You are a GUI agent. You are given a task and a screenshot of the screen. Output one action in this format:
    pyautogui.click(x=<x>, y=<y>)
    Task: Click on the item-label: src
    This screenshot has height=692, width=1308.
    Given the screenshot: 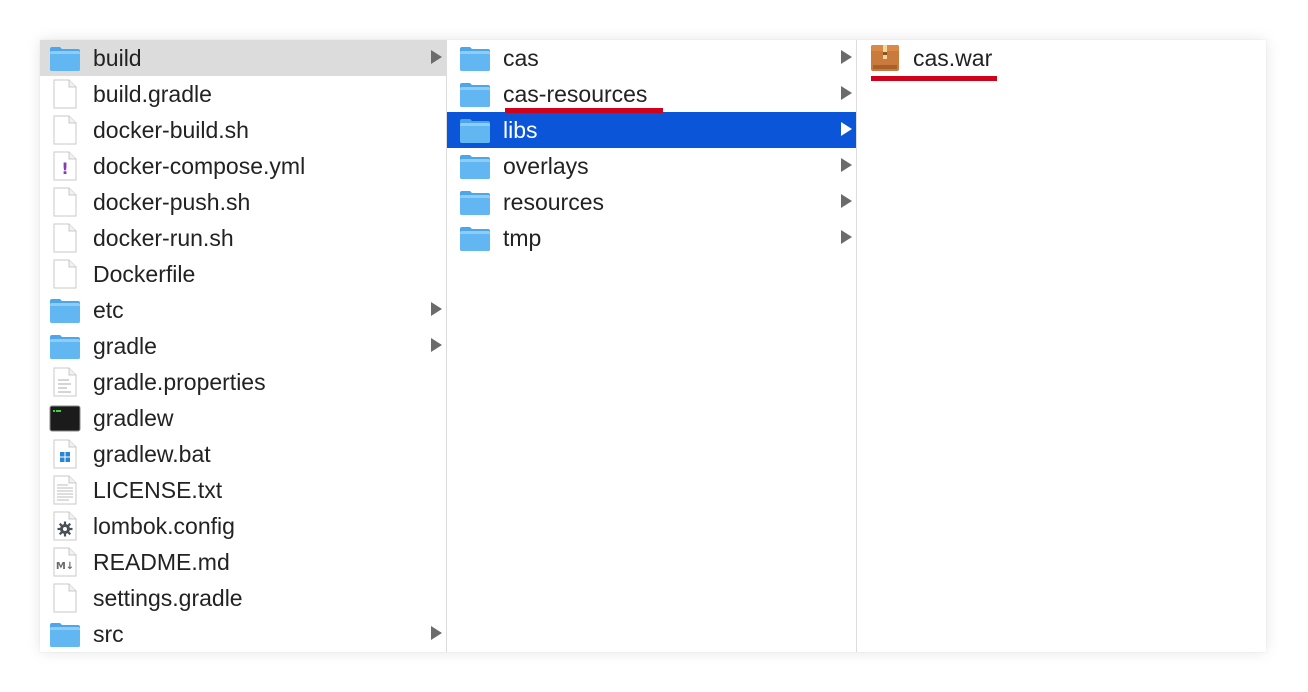 What is the action you would take?
    pyautogui.click(x=108, y=634)
    